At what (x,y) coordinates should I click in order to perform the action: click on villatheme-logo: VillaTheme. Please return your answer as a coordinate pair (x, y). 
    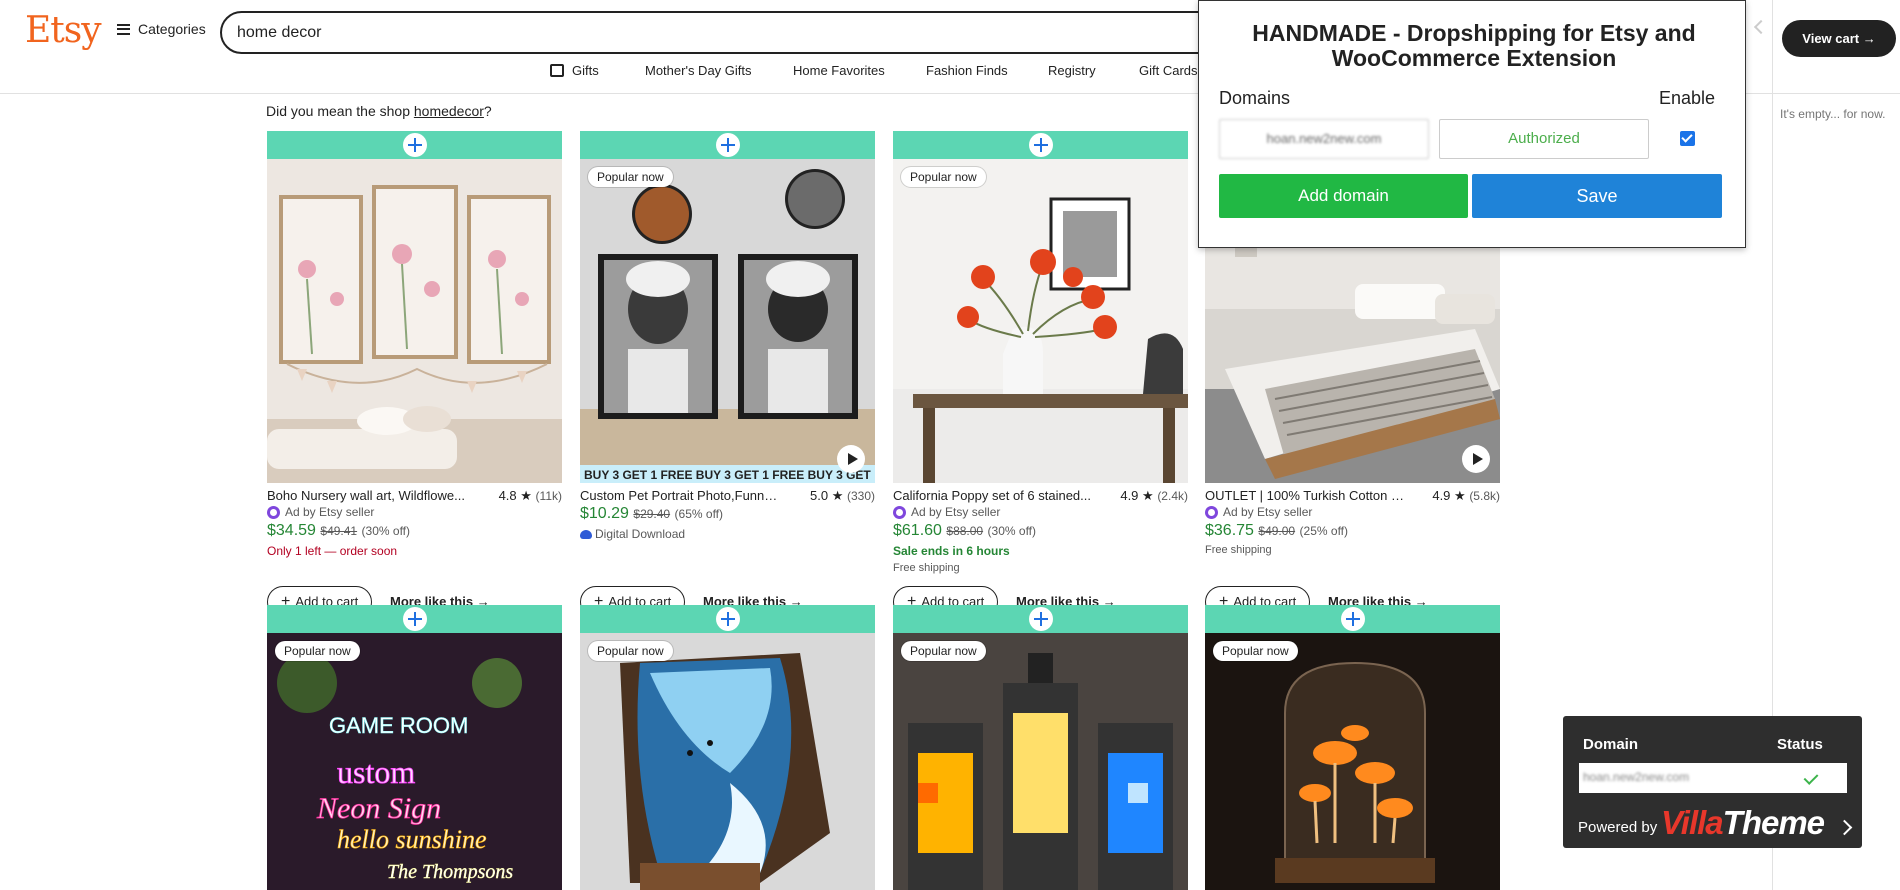
    Looking at the image, I should click on (1743, 823).